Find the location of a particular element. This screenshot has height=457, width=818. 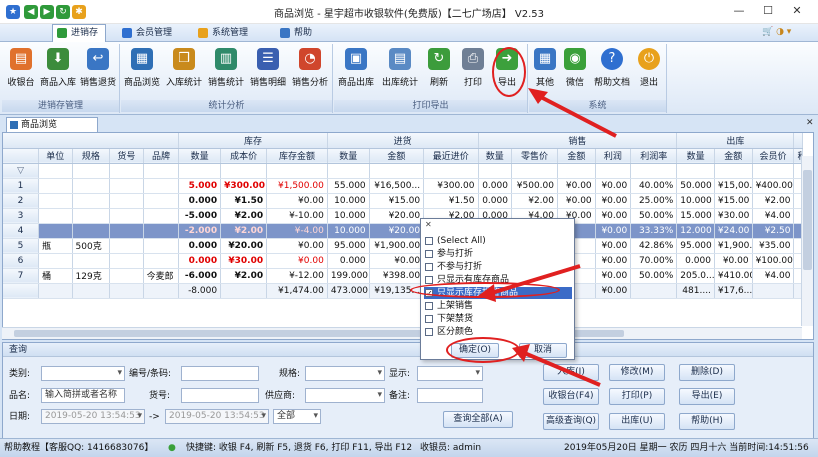

column-header: 规格 is located at coordinates (91, 156).